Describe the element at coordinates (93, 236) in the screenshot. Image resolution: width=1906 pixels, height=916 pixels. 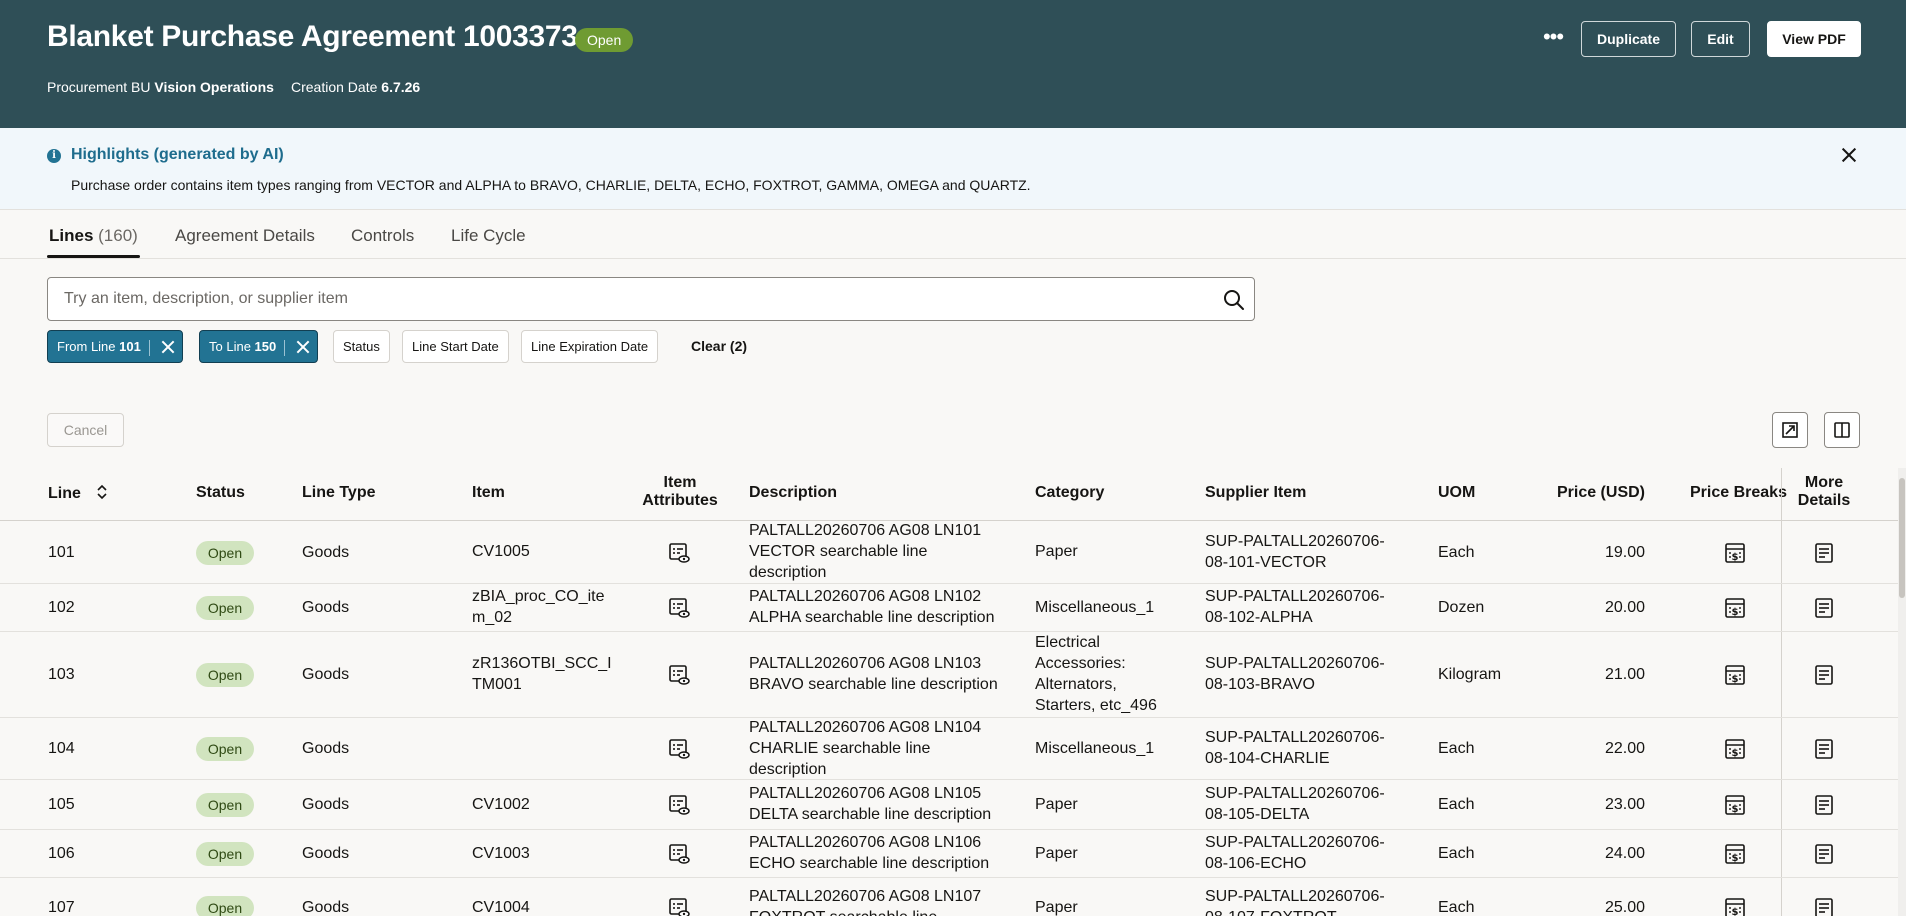
I see `tab-lines: Lines (160)` at that location.